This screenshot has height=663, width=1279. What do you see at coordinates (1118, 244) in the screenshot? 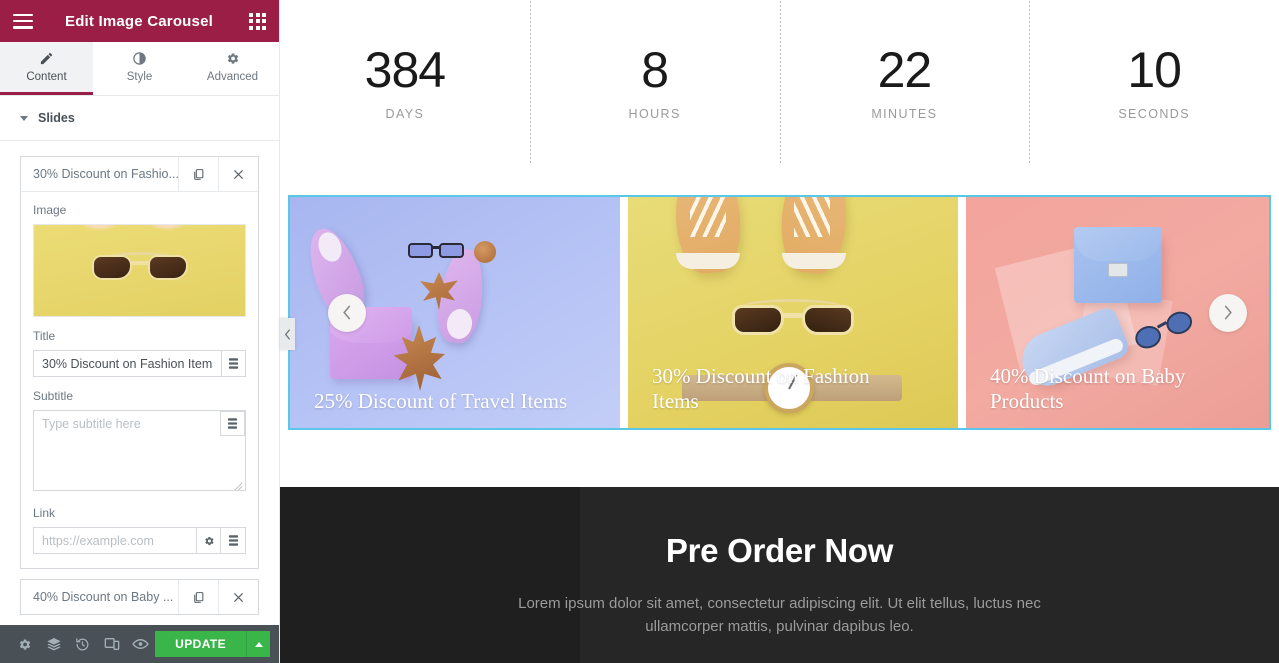
I see `handbag-flap` at bounding box center [1118, 244].